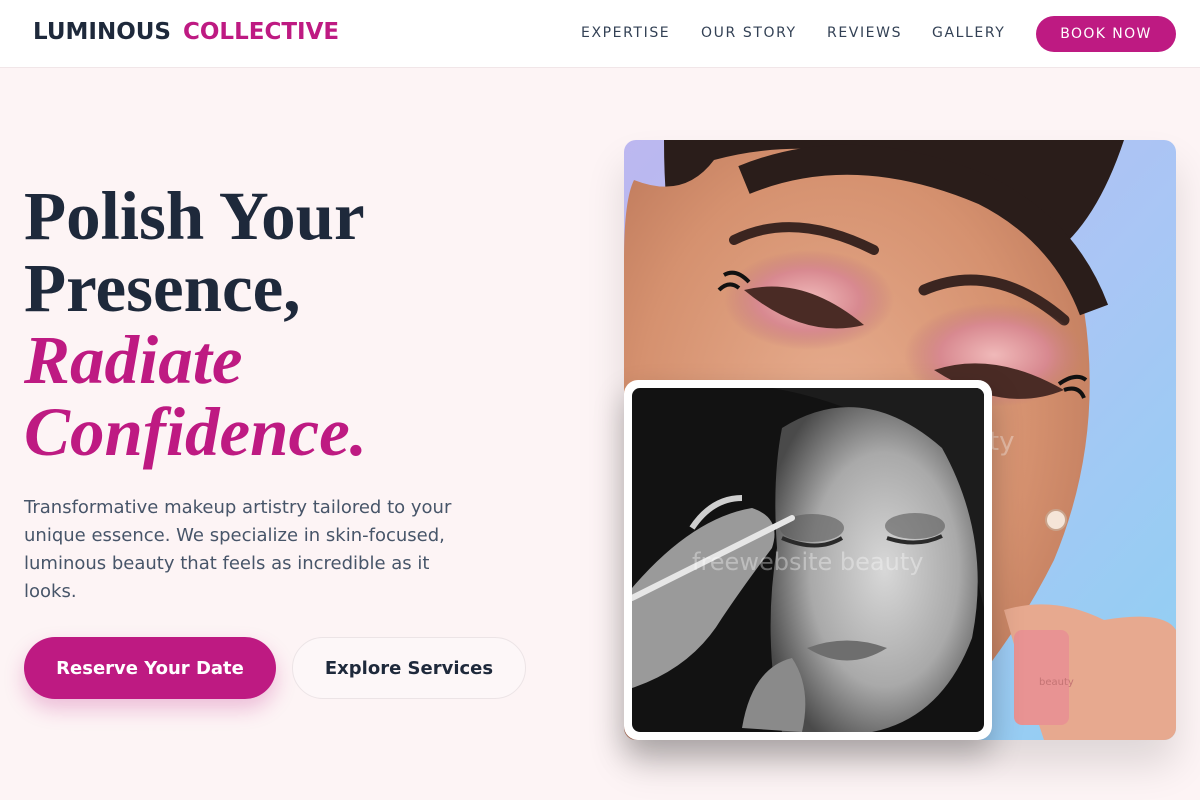 The image size is (1200, 800). Describe the element at coordinates (625, 33) in the screenshot. I see `nav-expertise: EXPERTISE` at that location.